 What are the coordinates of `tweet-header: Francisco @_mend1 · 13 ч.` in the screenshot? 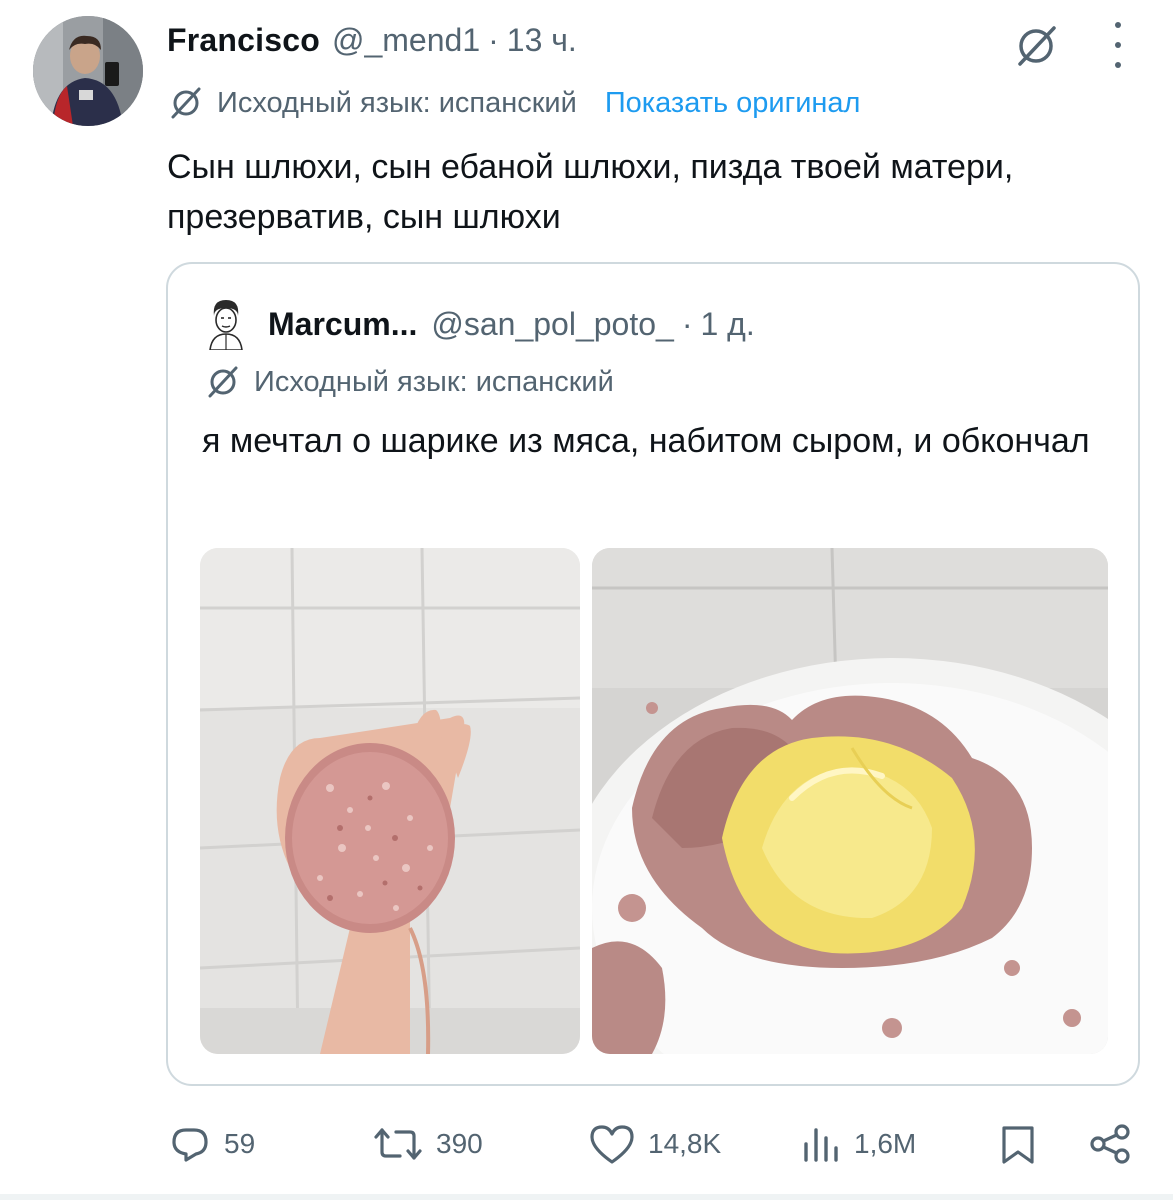 It's located at (372, 40).